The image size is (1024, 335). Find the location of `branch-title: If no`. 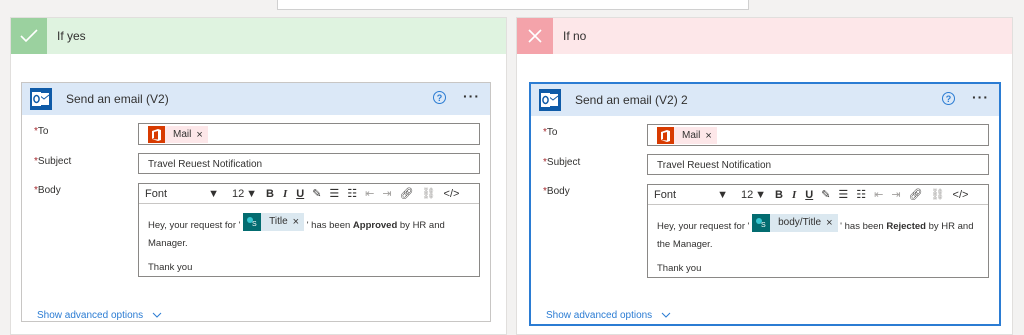

branch-title: If no is located at coordinates (575, 36).